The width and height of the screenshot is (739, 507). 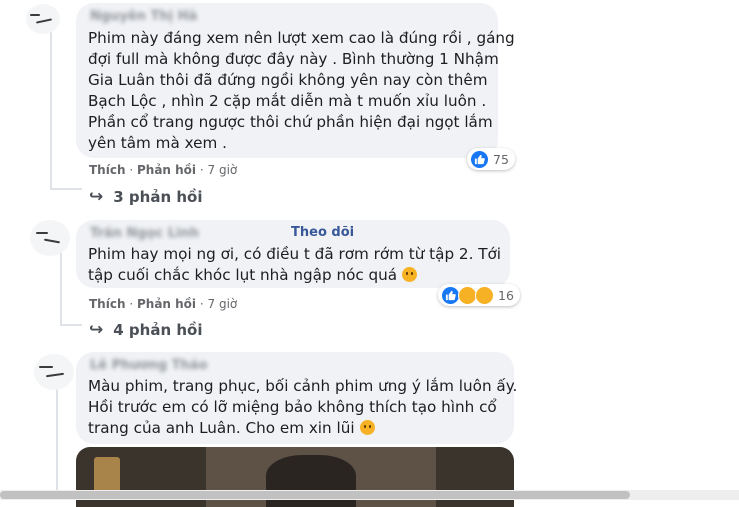 I want to click on sad-emoji-icon, so click(x=410, y=274).